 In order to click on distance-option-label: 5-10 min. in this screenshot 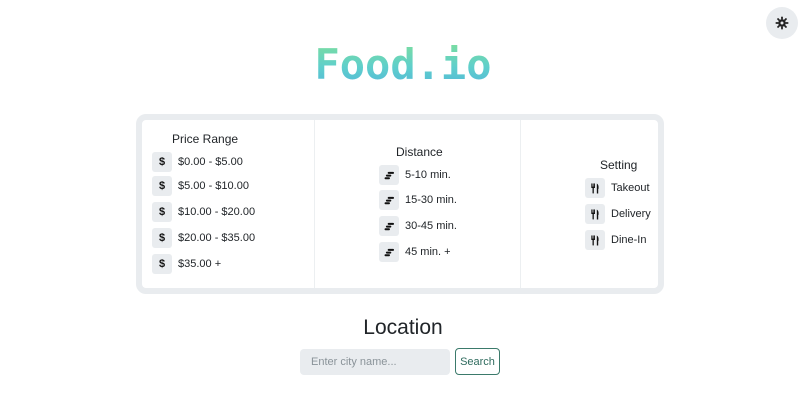, I will do `click(428, 175)`.